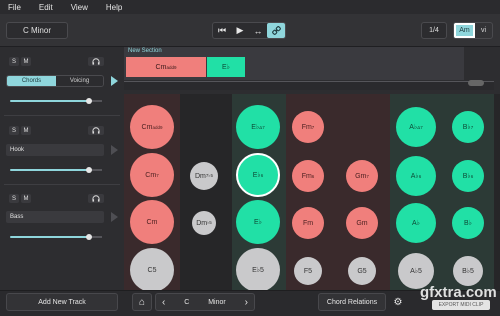  What do you see at coordinates (26, 130) in the screenshot?
I see `mute-button-hook: M` at bounding box center [26, 130].